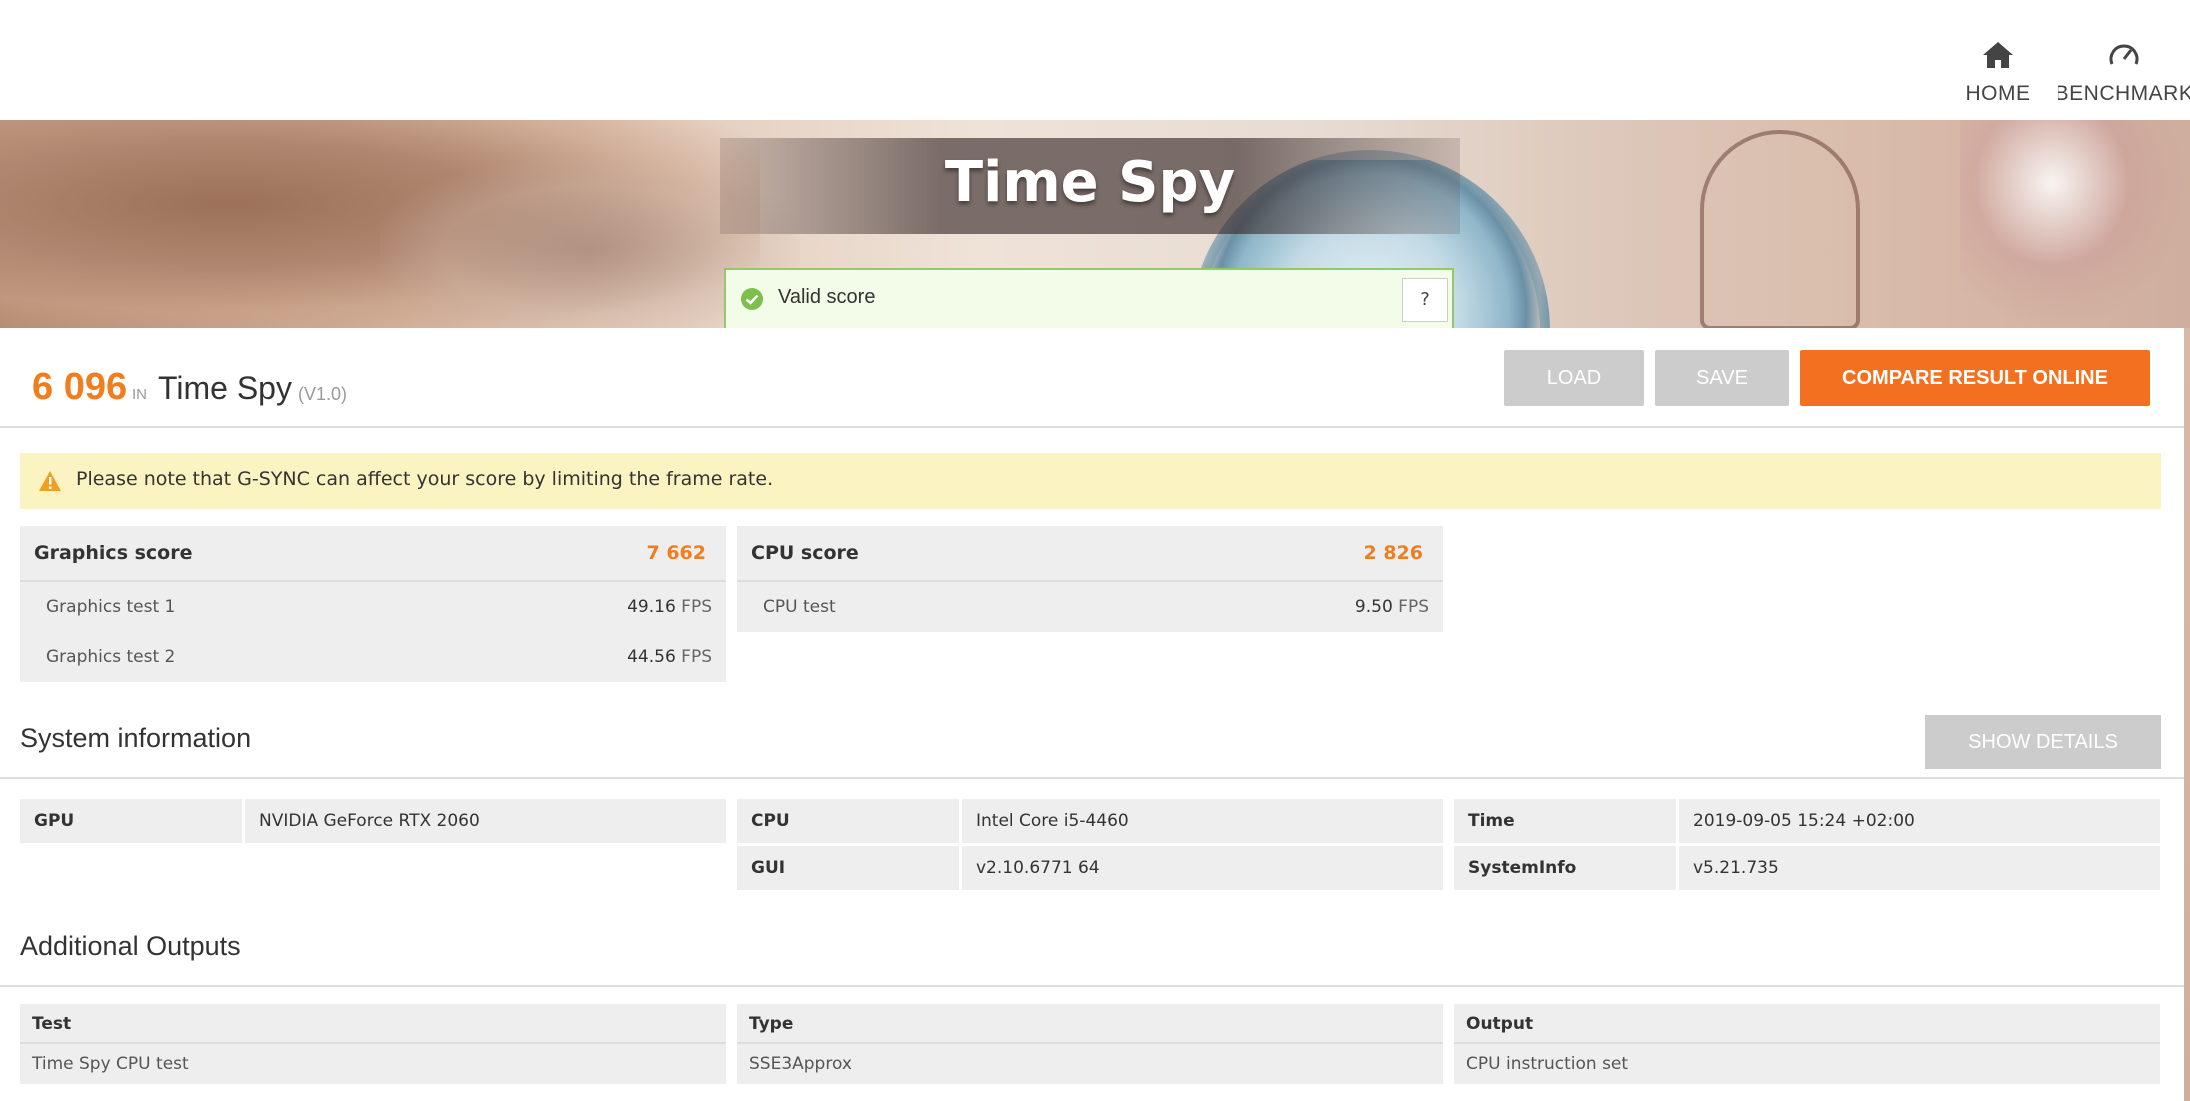 This screenshot has width=2190, height=1101. I want to click on overall-score: 6 096, so click(80, 387).